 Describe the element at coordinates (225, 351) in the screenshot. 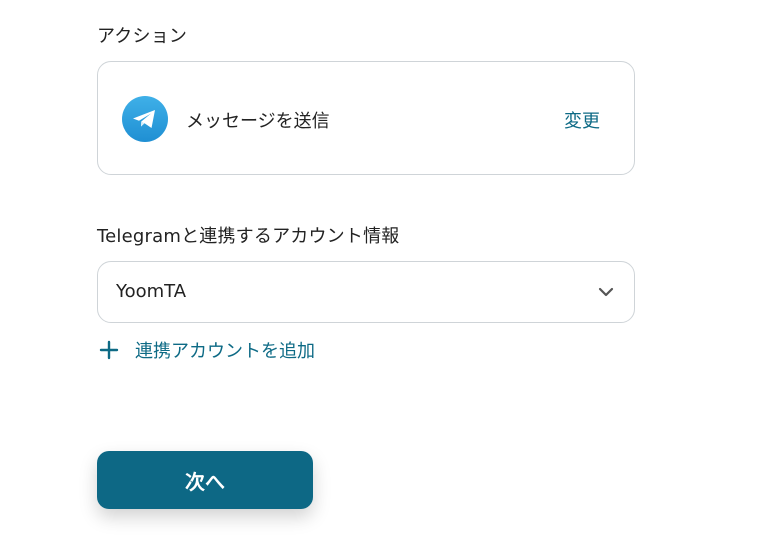

I see `add-account-label: 連携アカウントを追加` at that location.